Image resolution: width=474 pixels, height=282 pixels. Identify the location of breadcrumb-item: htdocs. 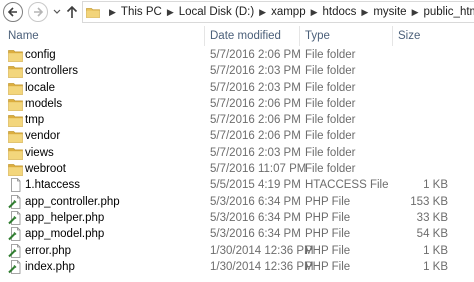
(340, 12).